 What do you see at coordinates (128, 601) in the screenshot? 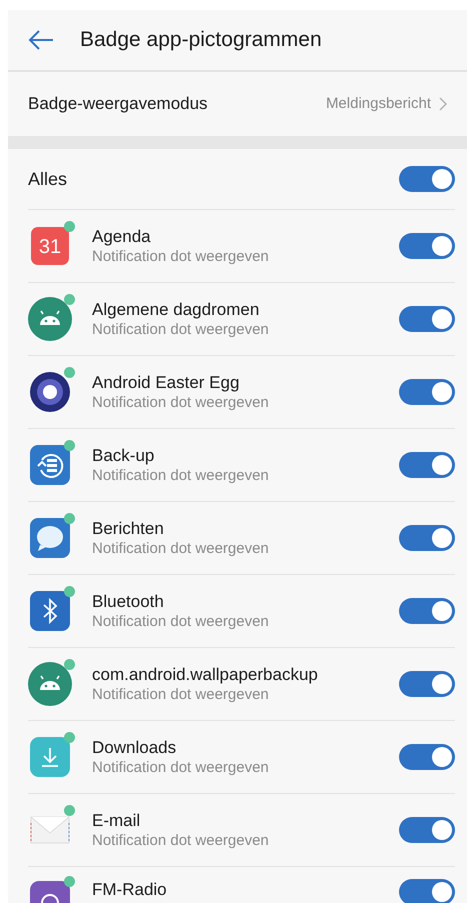
I see `app-name: Bluetooth` at bounding box center [128, 601].